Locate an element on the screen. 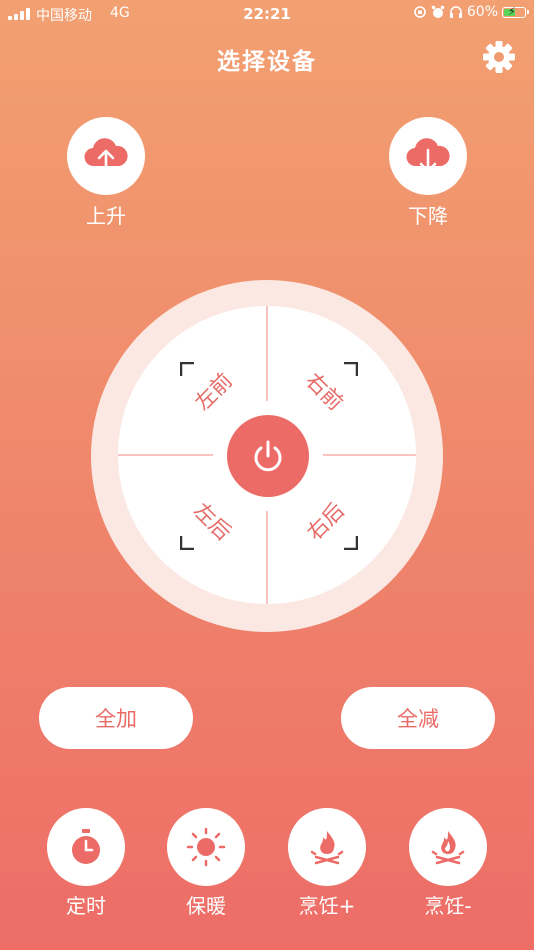 The width and height of the screenshot is (534, 950). timer-button is located at coordinates (86, 847).